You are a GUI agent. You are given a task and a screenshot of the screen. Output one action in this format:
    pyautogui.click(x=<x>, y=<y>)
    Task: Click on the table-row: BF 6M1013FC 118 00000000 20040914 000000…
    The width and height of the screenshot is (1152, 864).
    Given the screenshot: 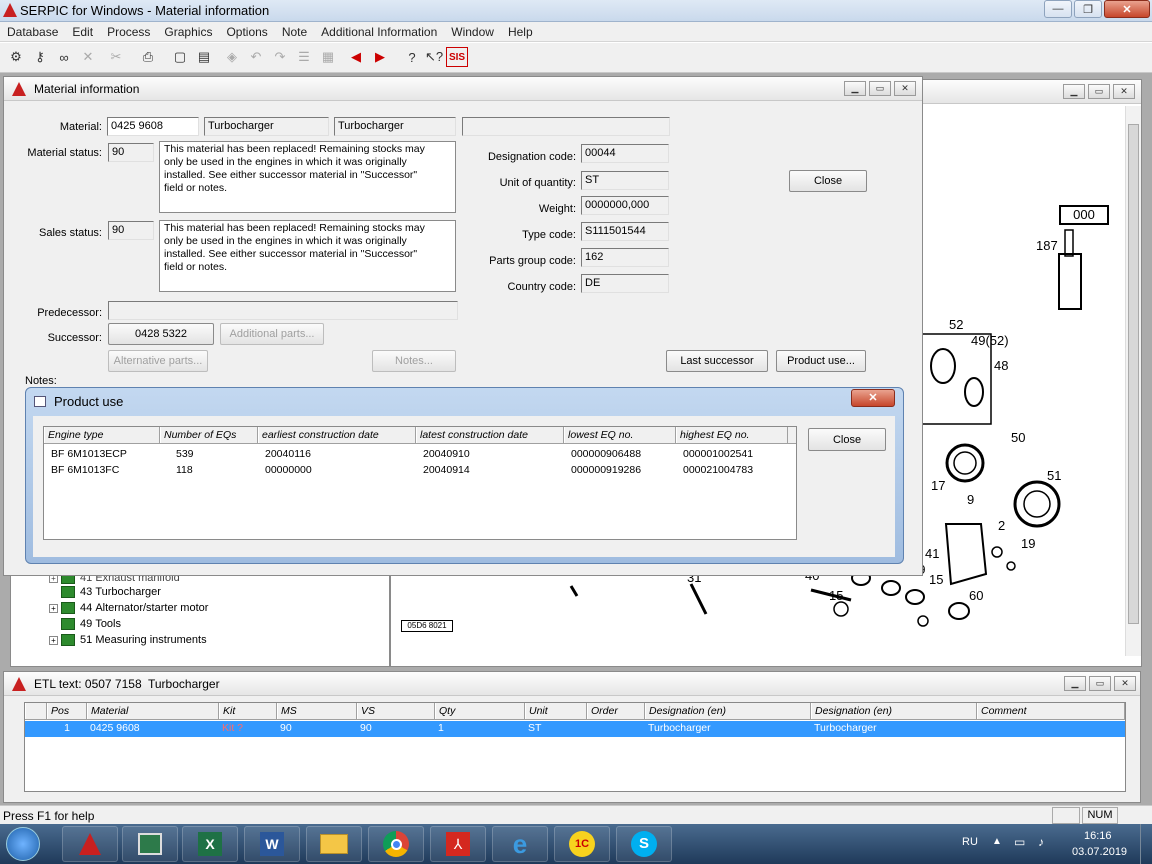 What is the action you would take?
    pyautogui.click(x=420, y=471)
    